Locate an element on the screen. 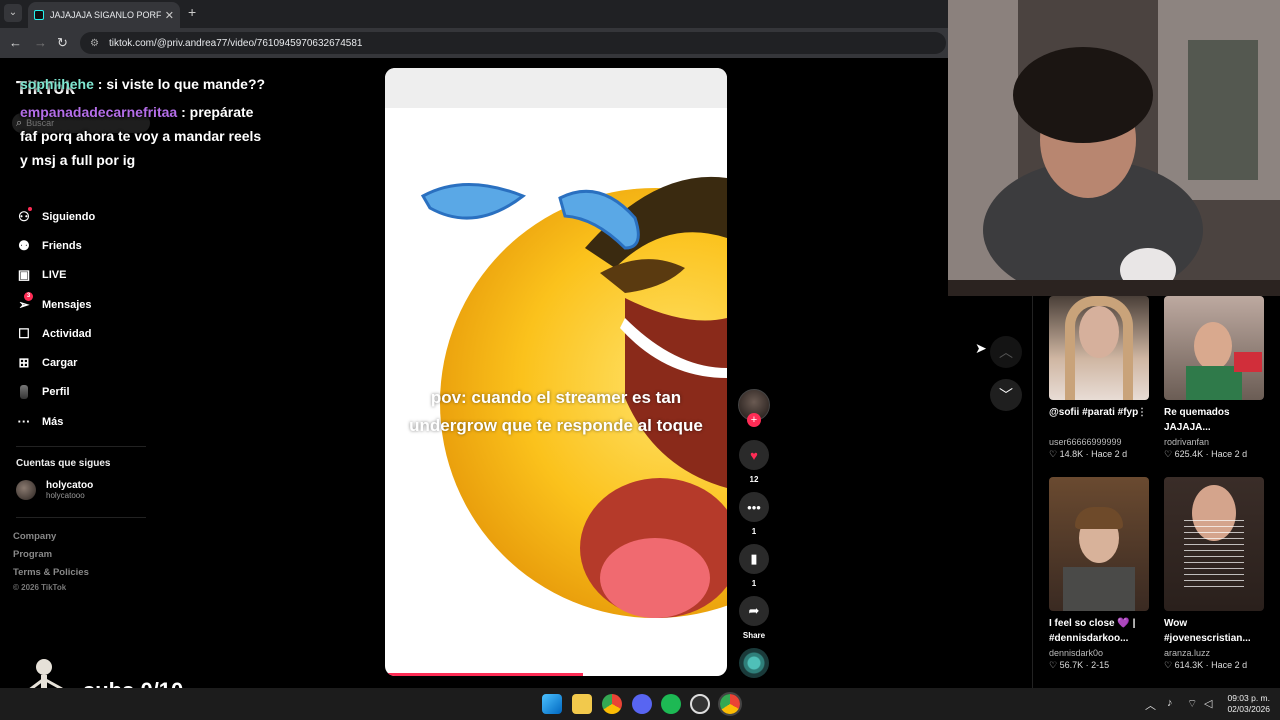  chrome-icon is located at coordinates (612, 704).